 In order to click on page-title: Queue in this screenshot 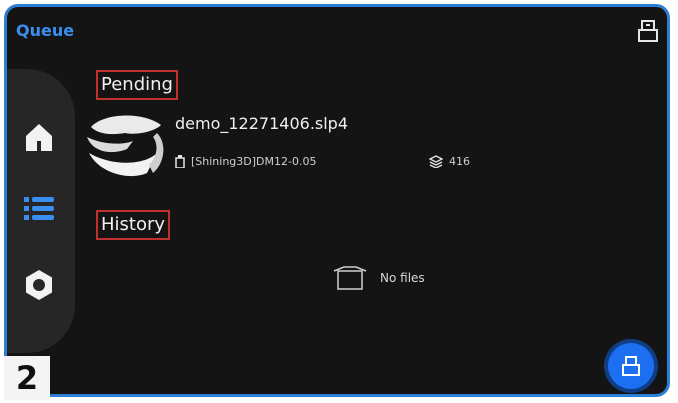, I will do `click(45, 30)`.